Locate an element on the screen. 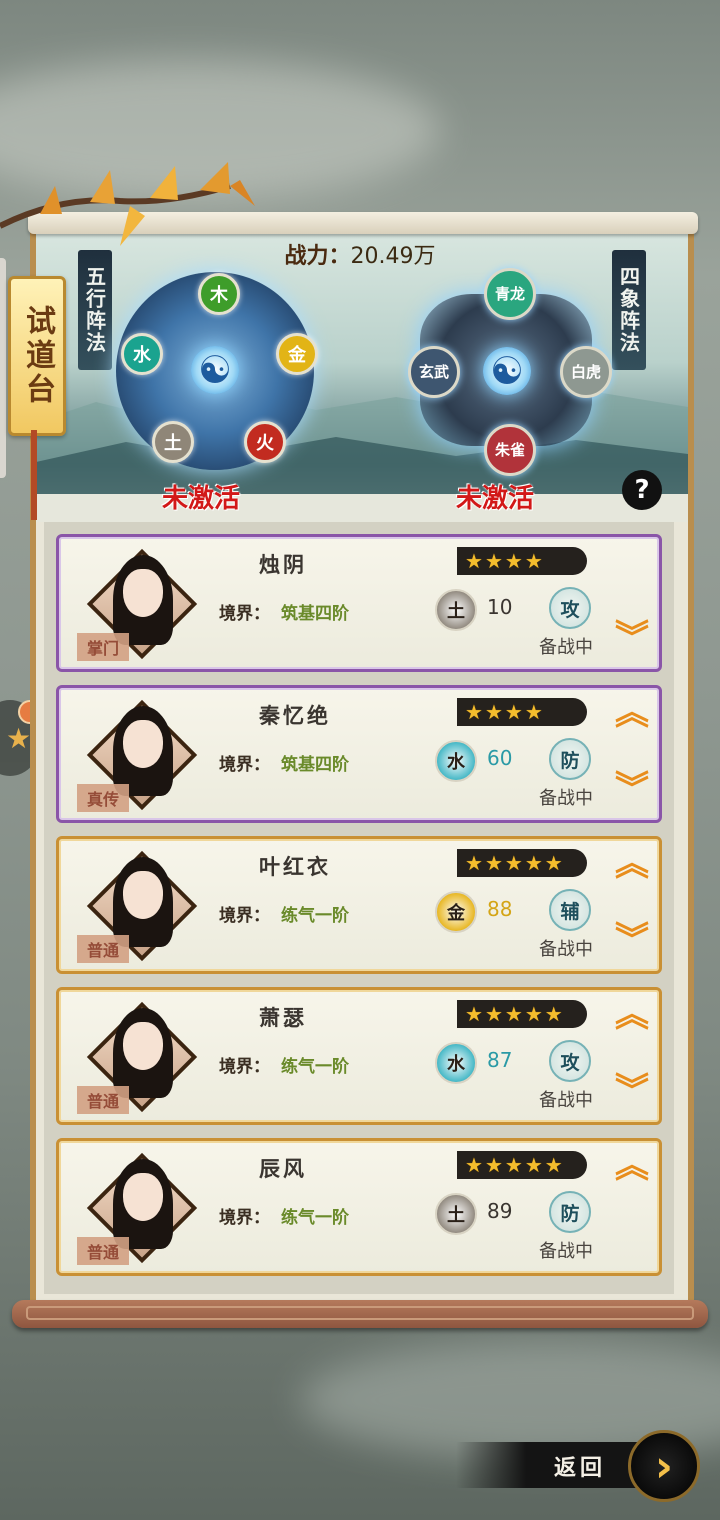  disciple-card: 普通 辰风 ★ ★ ★ ★ ★ 境界： 练气一阶土 89 防备战中 ︽ is located at coordinates (359, 1207).